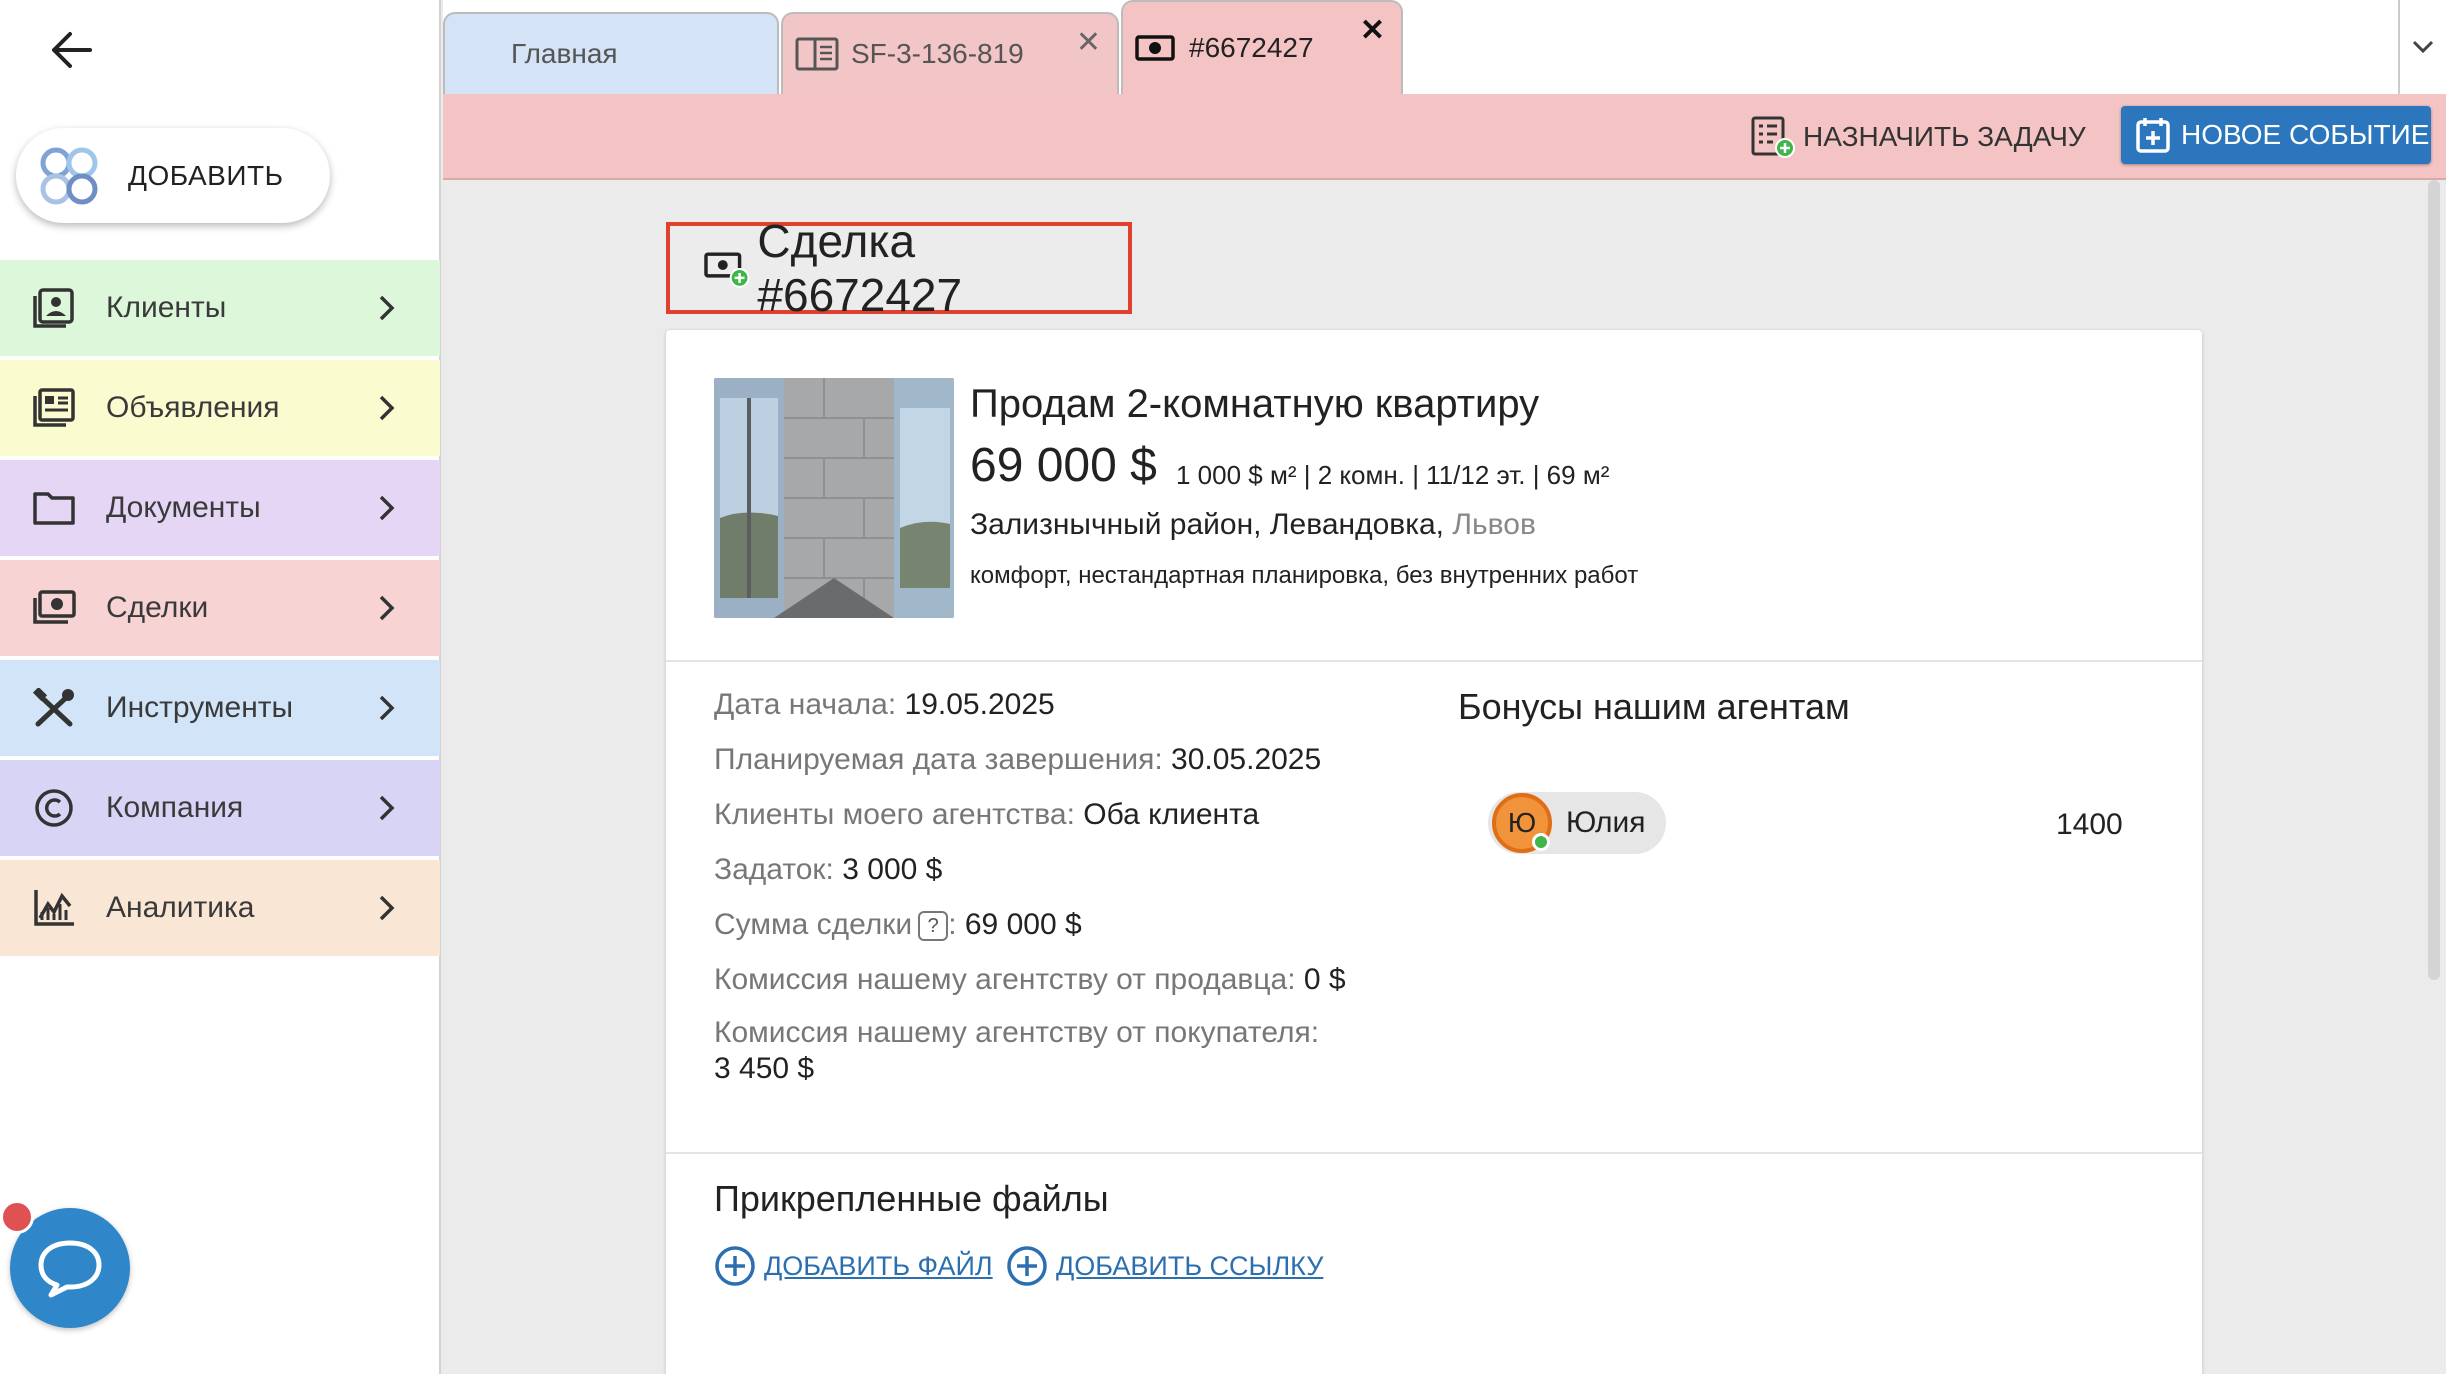 This screenshot has width=2446, height=1374. I want to click on tab-deal-6672427: #6672427 ✕, so click(1262, 47).